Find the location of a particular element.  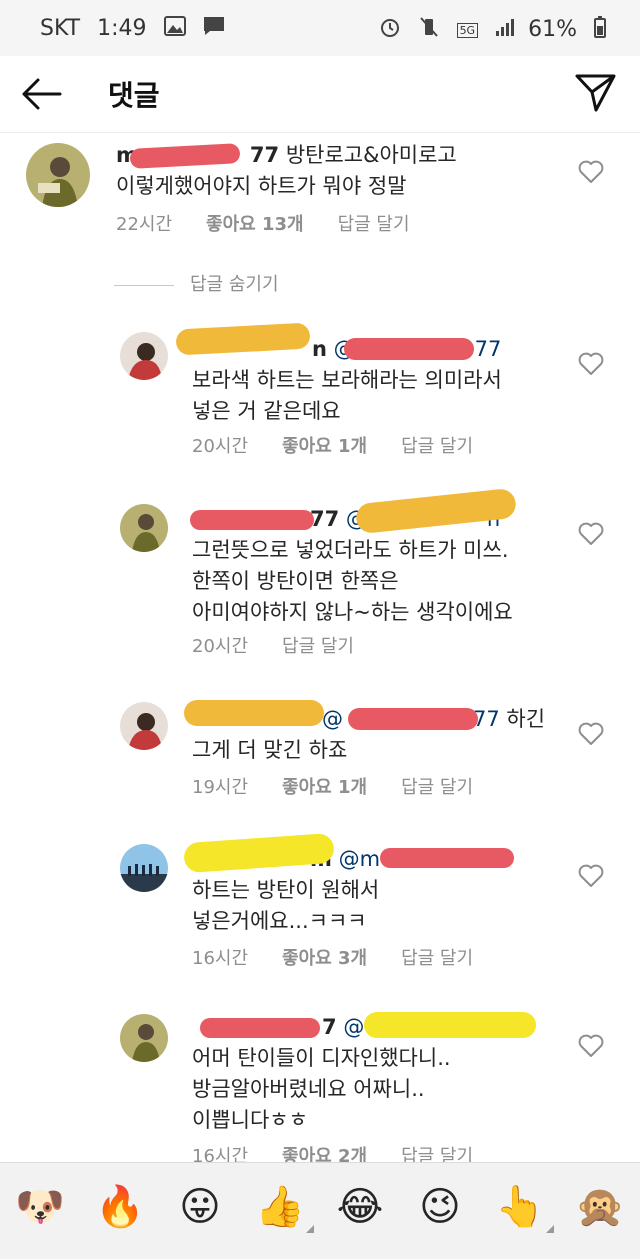

reply-line: 어머 탄이들이 디자인했다니.. is located at coordinates (321, 1058).